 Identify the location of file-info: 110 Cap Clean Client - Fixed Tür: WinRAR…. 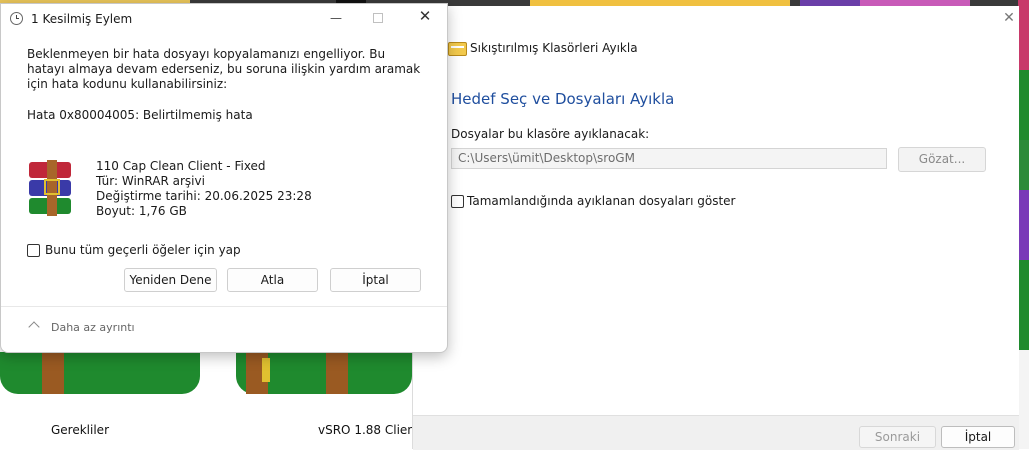
(204, 189).